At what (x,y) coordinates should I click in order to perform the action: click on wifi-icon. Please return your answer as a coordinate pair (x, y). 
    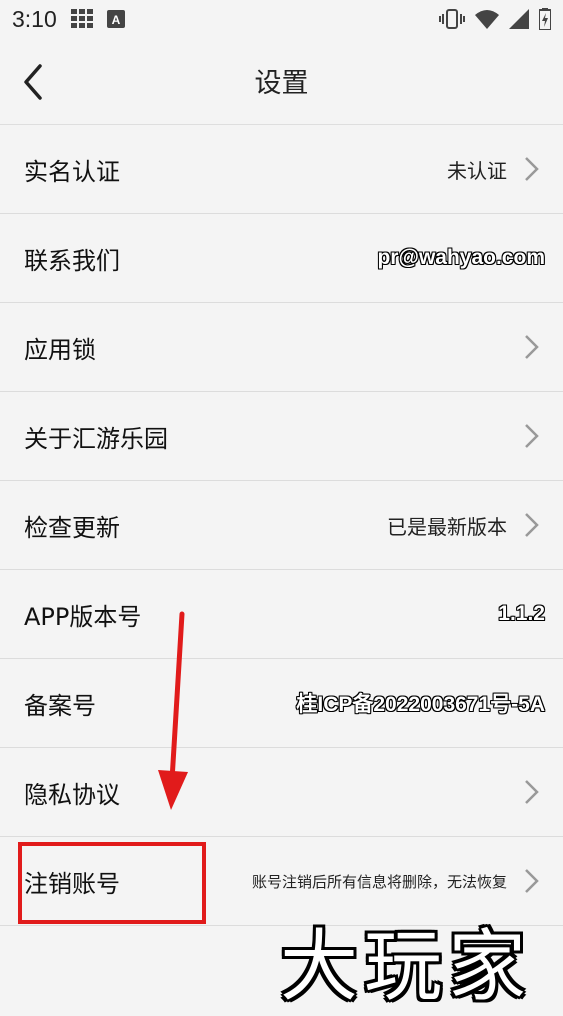
    Looking at the image, I should click on (487, 19).